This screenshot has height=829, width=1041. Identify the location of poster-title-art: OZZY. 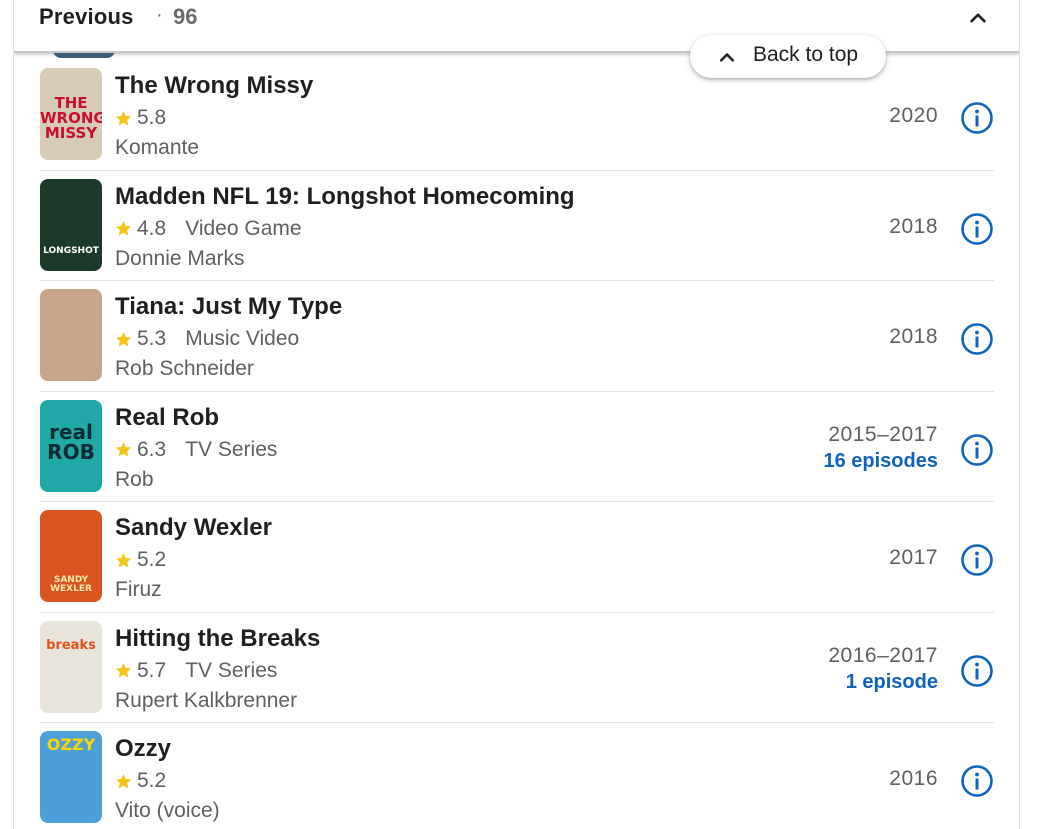
(71, 744).